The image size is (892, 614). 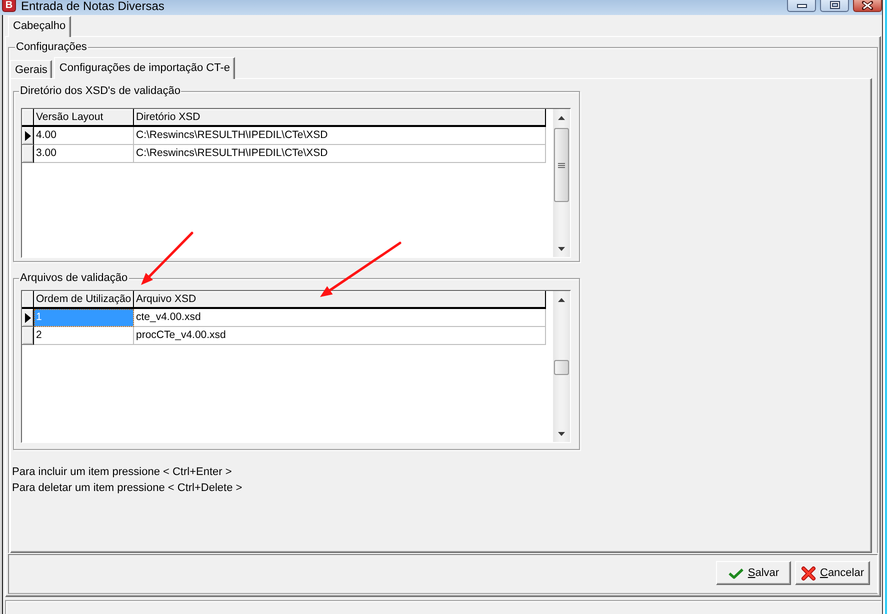 What do you see at coordinates (84, 136) in the screenshot?
I see `table-cell: 4.00` at bounding box center [84, 136].